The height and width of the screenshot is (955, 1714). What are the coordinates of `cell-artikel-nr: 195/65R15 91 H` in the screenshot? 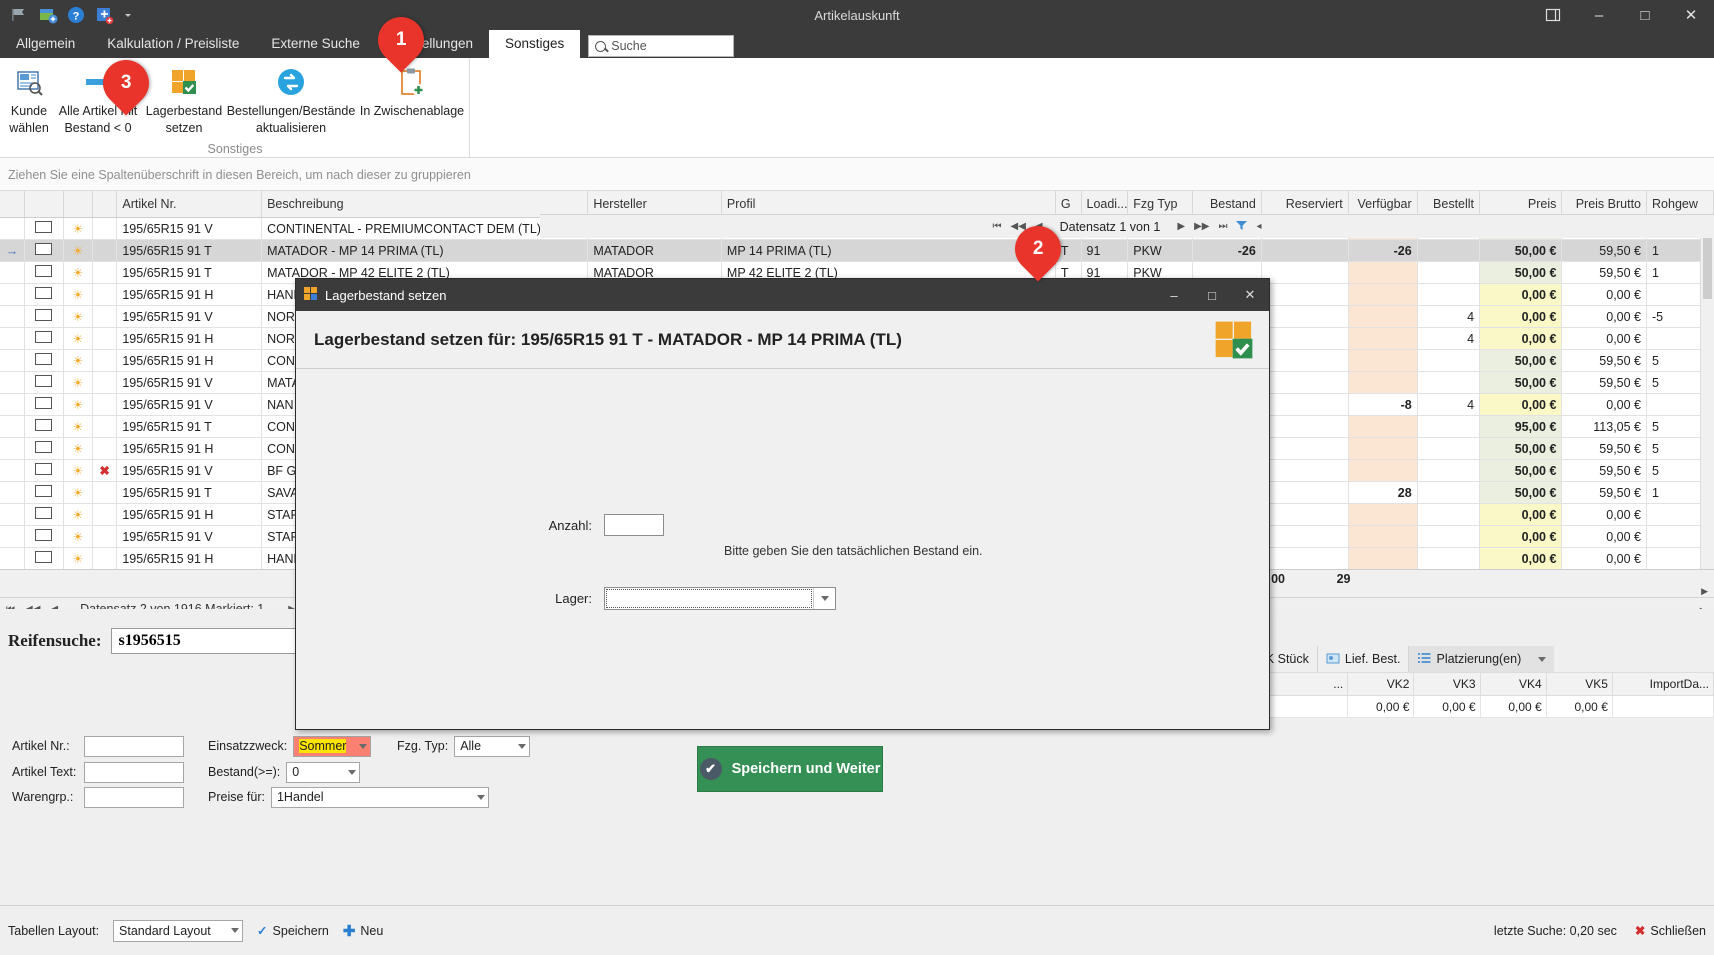 It's located at (189, 558).